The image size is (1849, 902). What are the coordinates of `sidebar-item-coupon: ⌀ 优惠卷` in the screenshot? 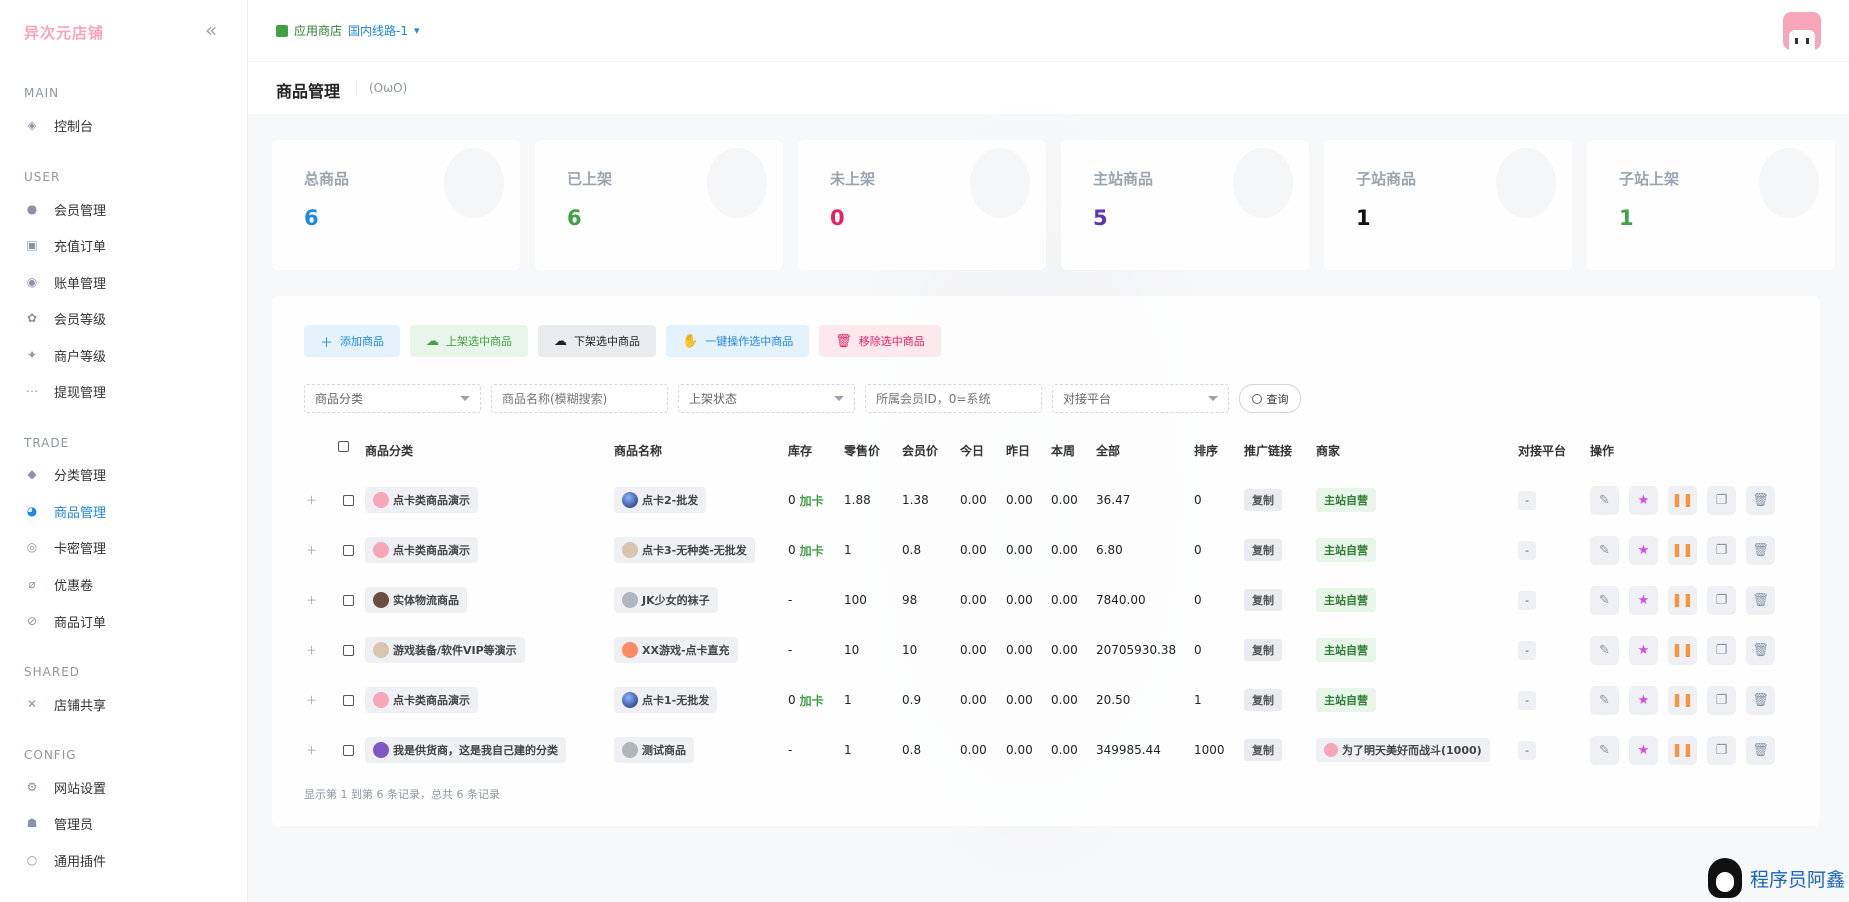 It's located at (58, 584).